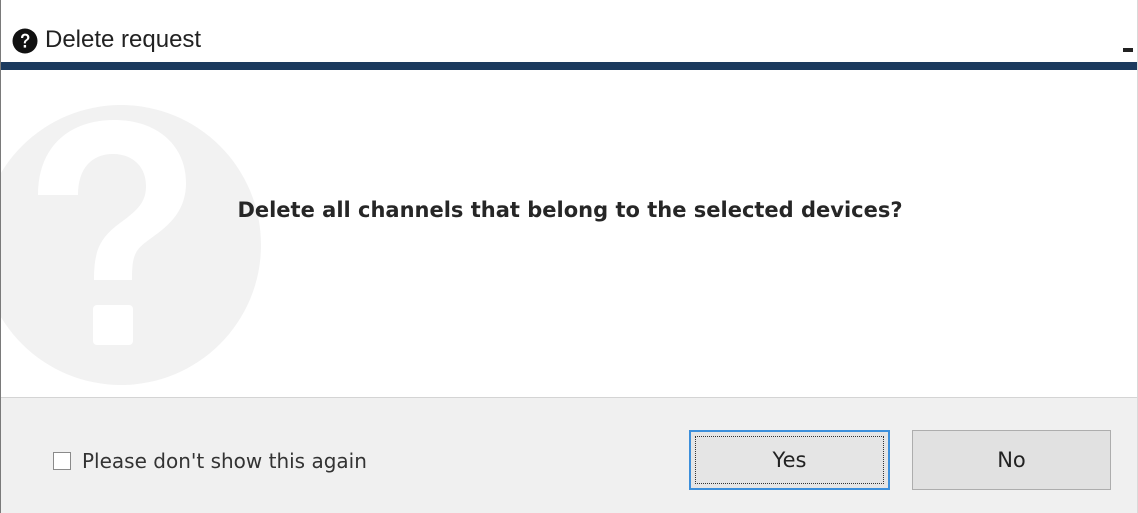 Image resolution: width=1138 pixels, height=513 pixels. Describe the element at coordinates (133, 245) in the screenshot. I see `question-mark-icon` at that location.